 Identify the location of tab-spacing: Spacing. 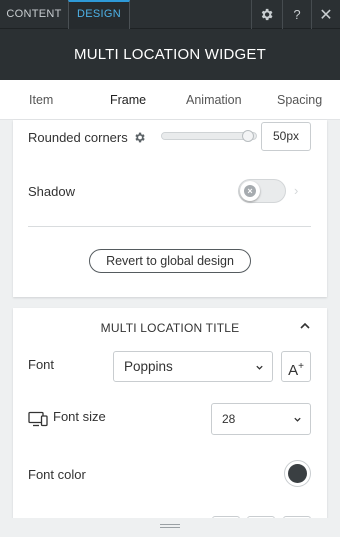
(299, 100).